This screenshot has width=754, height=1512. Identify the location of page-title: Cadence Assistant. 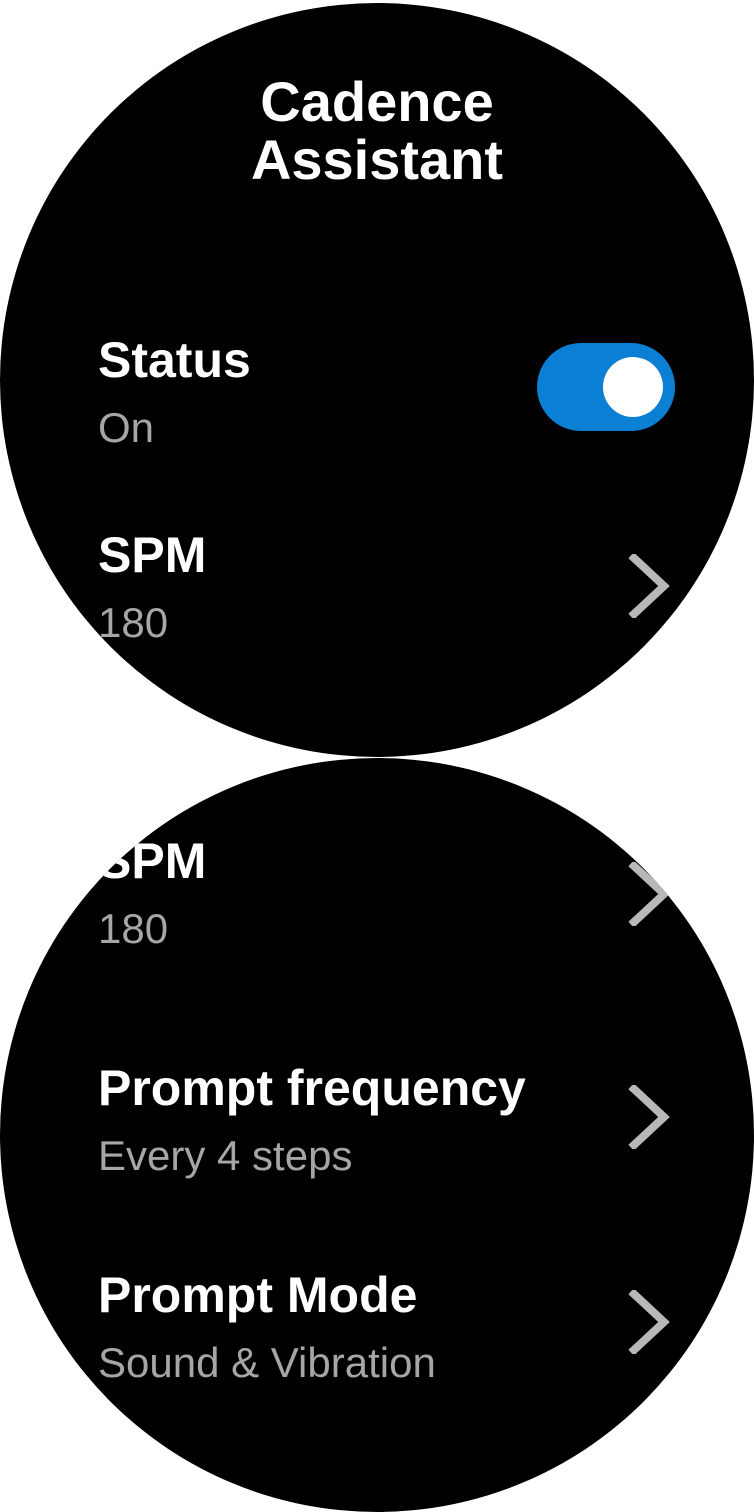
(377, 131).